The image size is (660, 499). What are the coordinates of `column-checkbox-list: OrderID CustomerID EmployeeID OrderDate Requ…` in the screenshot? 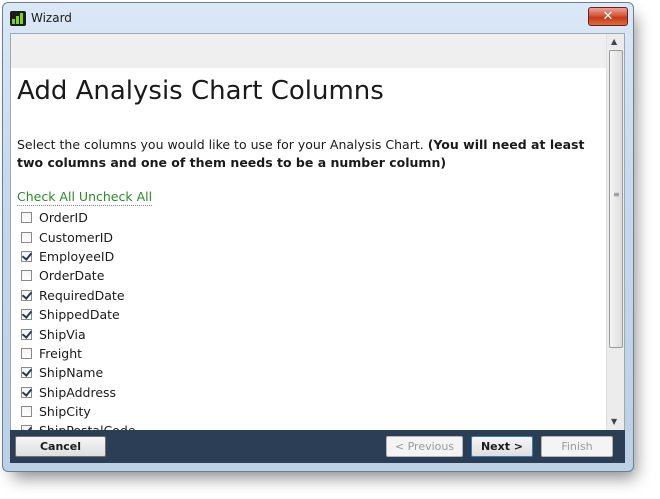 It's located at (78, 319).